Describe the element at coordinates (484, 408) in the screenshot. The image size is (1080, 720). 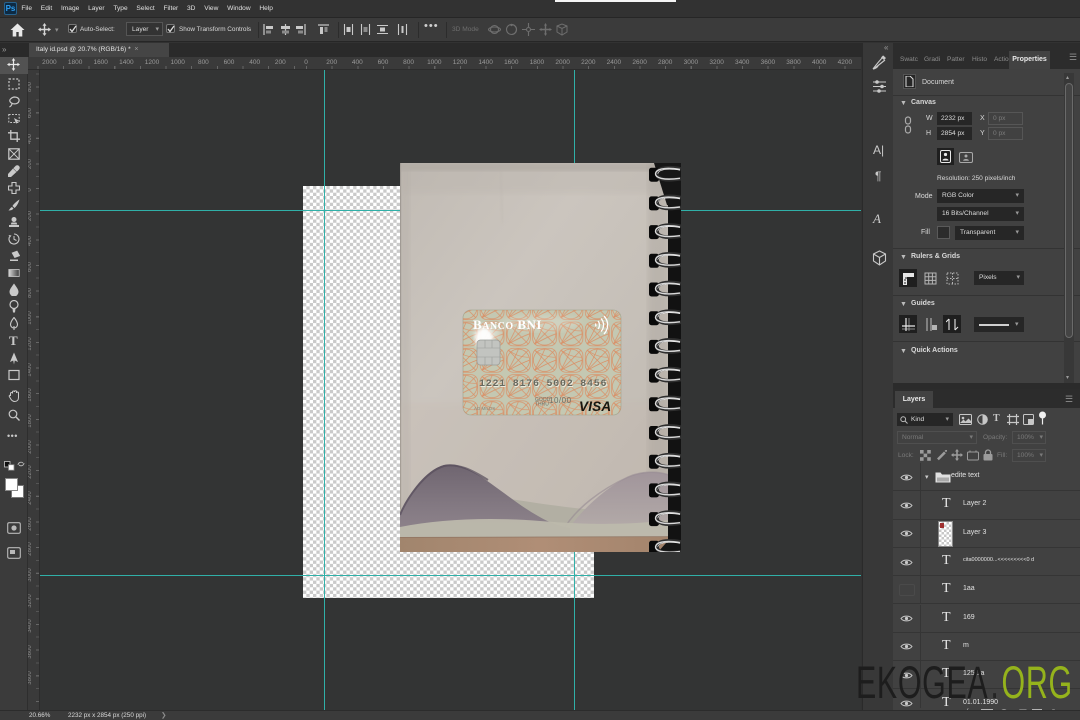
I see `svg-text: AD MILDS` at that location.